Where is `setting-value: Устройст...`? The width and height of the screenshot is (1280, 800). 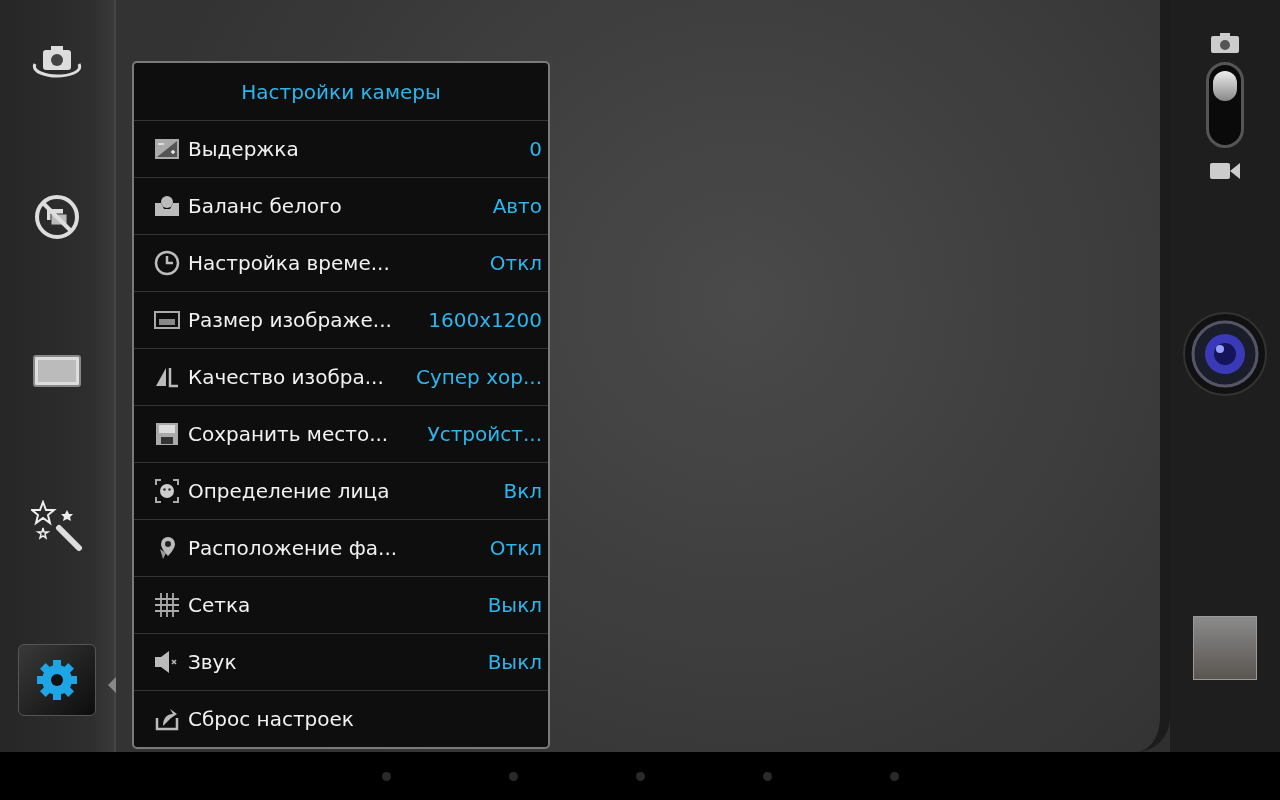
setting-value: Устройст... is located at coordinates (484, 434).